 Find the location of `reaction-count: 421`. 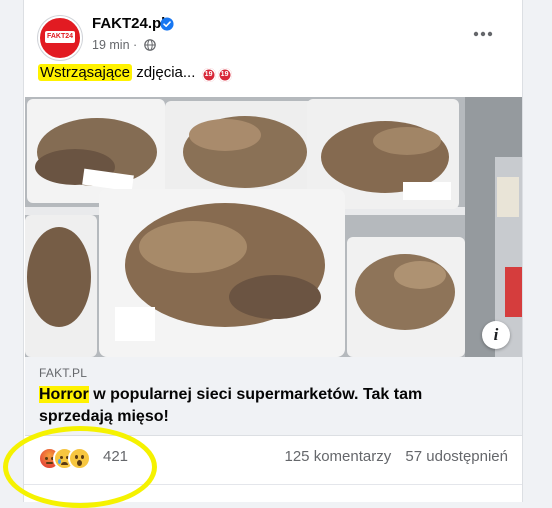

reaction-count: 421 is located at coordinates (115, 456).